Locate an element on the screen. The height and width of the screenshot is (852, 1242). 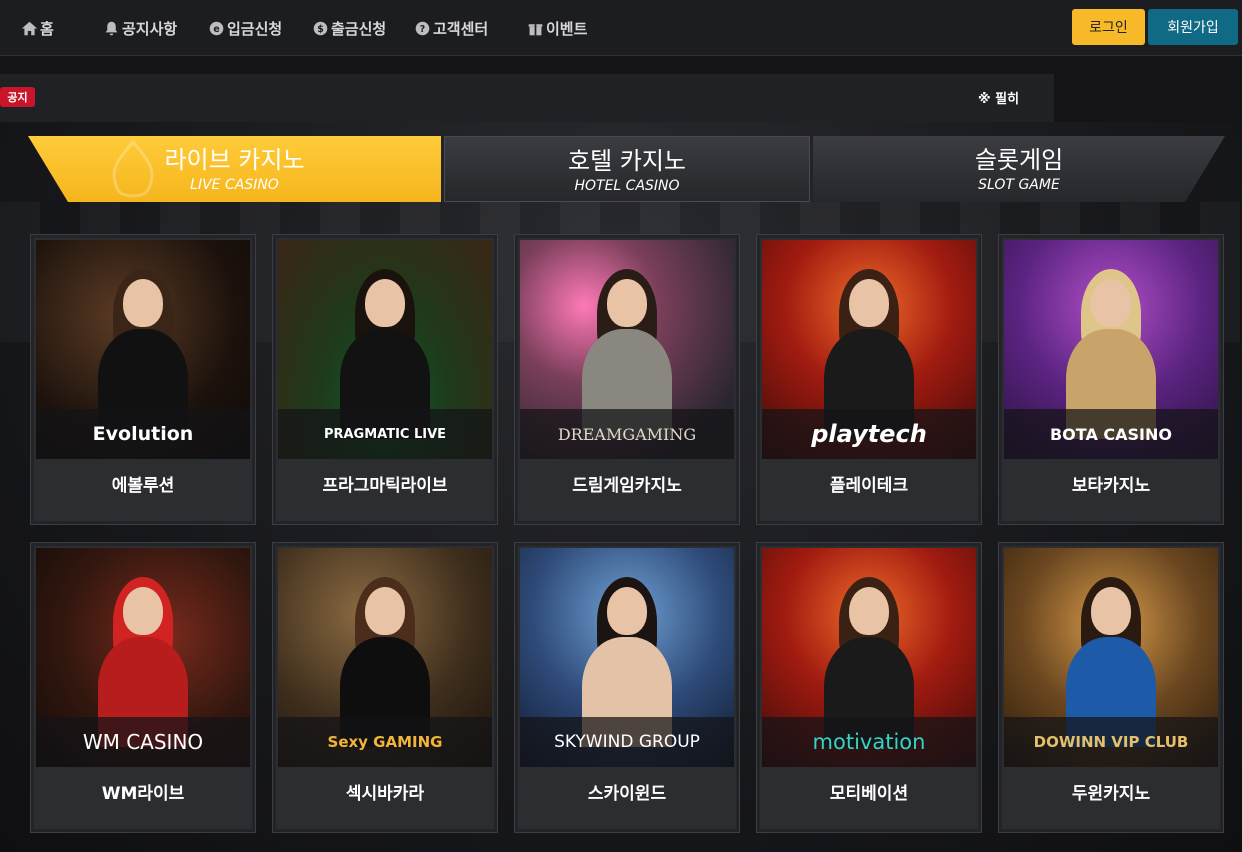
provider-logo: DOWINN VIP CLUB is located at coordinates (1111, 742).